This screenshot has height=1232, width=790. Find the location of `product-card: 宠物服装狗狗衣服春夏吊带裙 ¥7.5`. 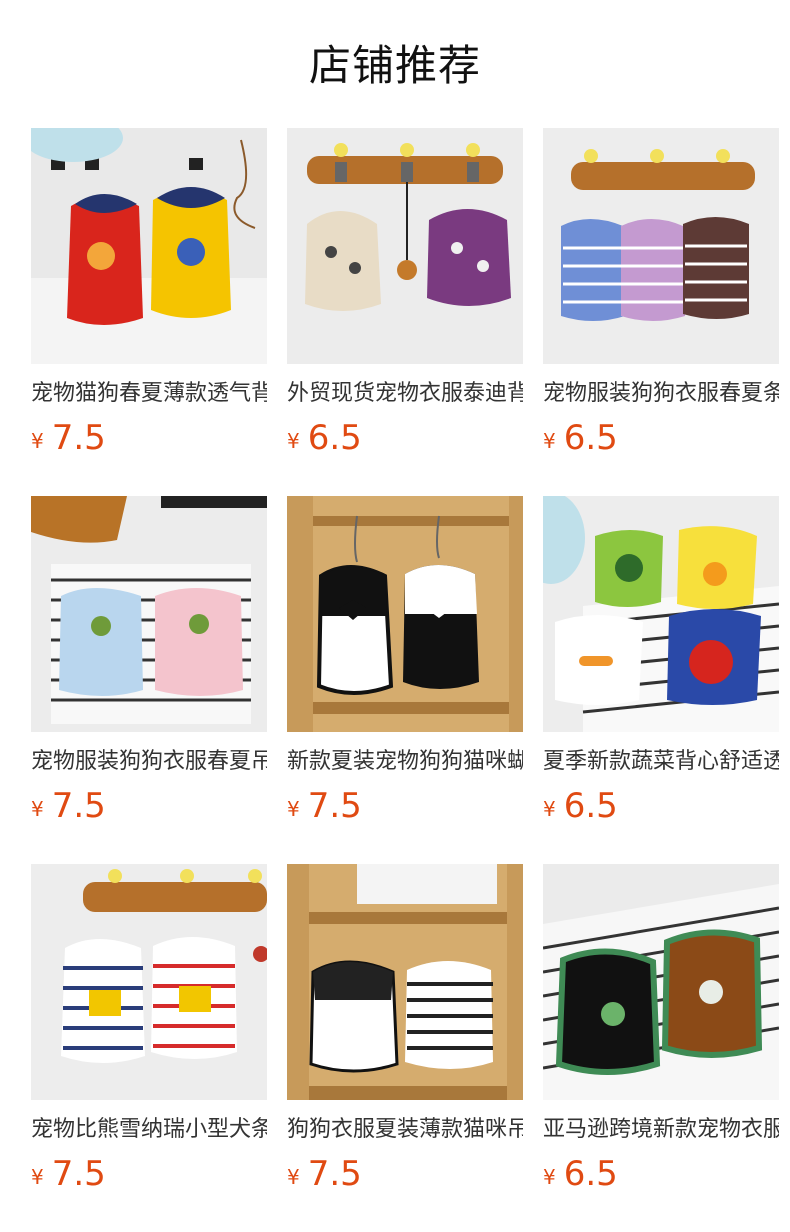

product-card: 宠物服装狗狗衣服春夏吊带裙 ¥7.5 is located at coordinates (149, 666).